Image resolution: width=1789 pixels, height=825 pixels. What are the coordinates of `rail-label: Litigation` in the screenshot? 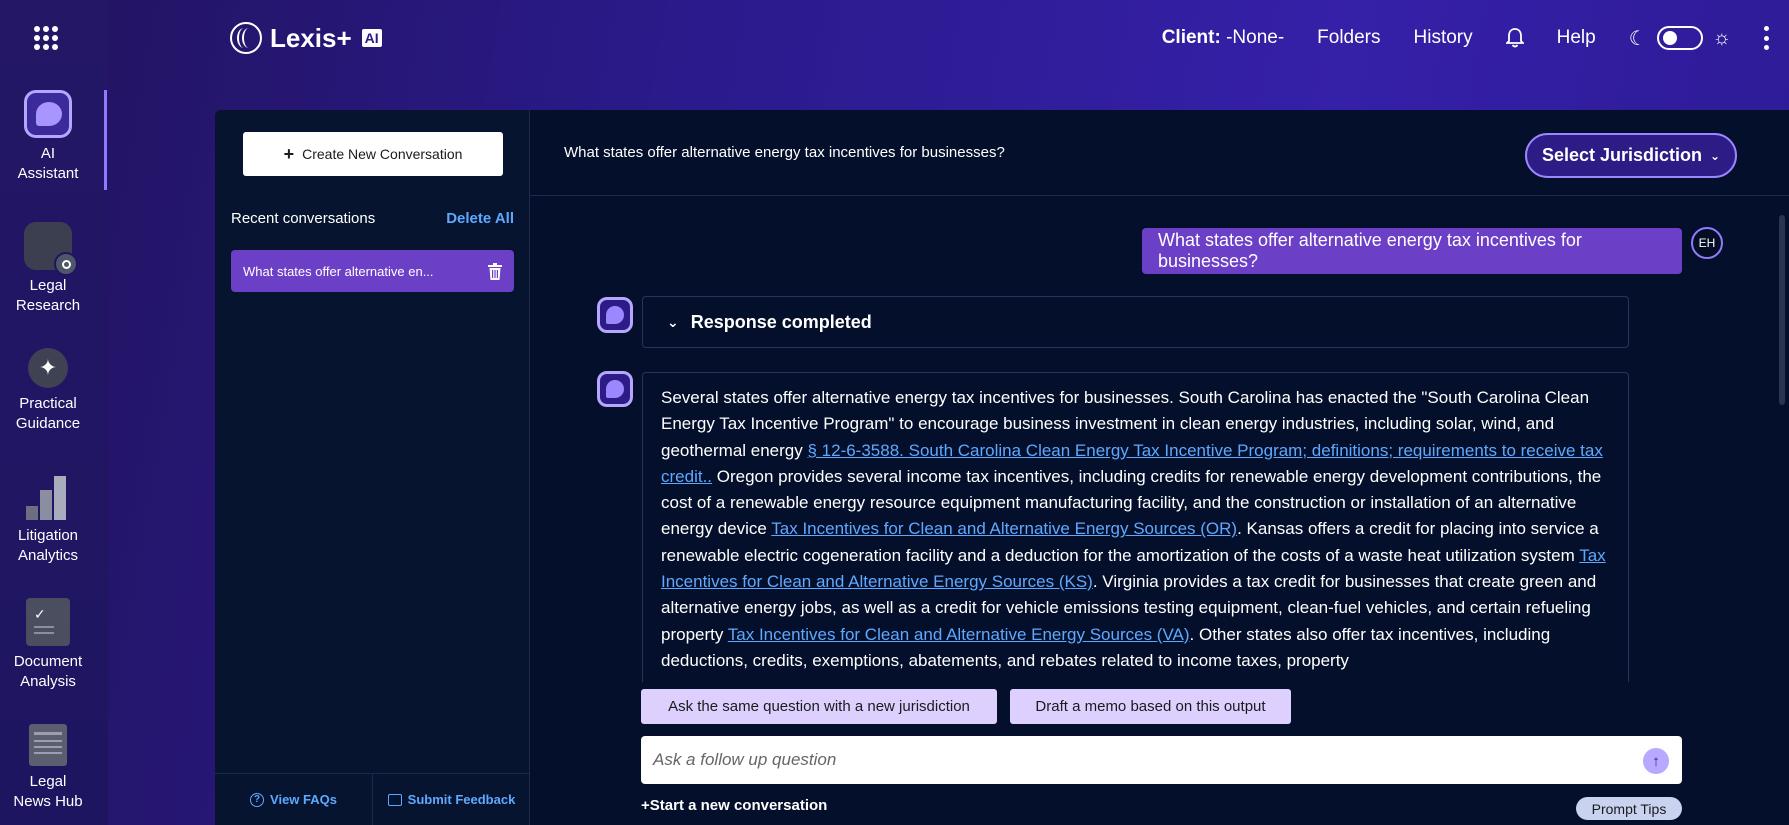 It's located at (48, 535).